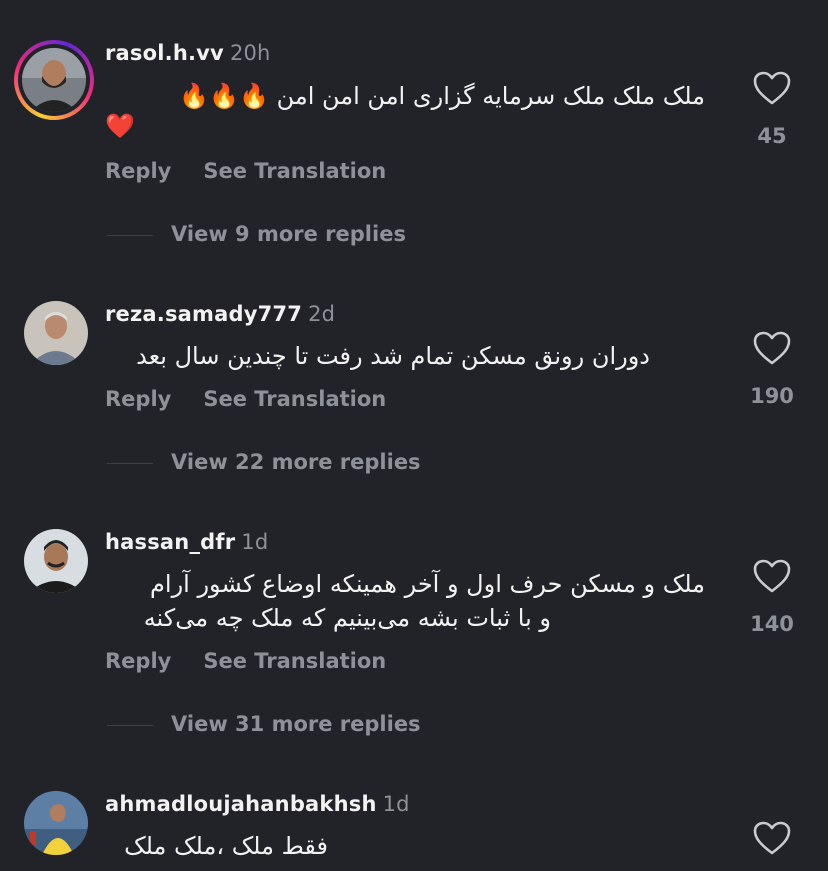  What do you see at coordinates (257, 804) in the screenshot?
I see `comment-username: ahmadloujahanbakhsh 1d` at bounding box center [257, 804].